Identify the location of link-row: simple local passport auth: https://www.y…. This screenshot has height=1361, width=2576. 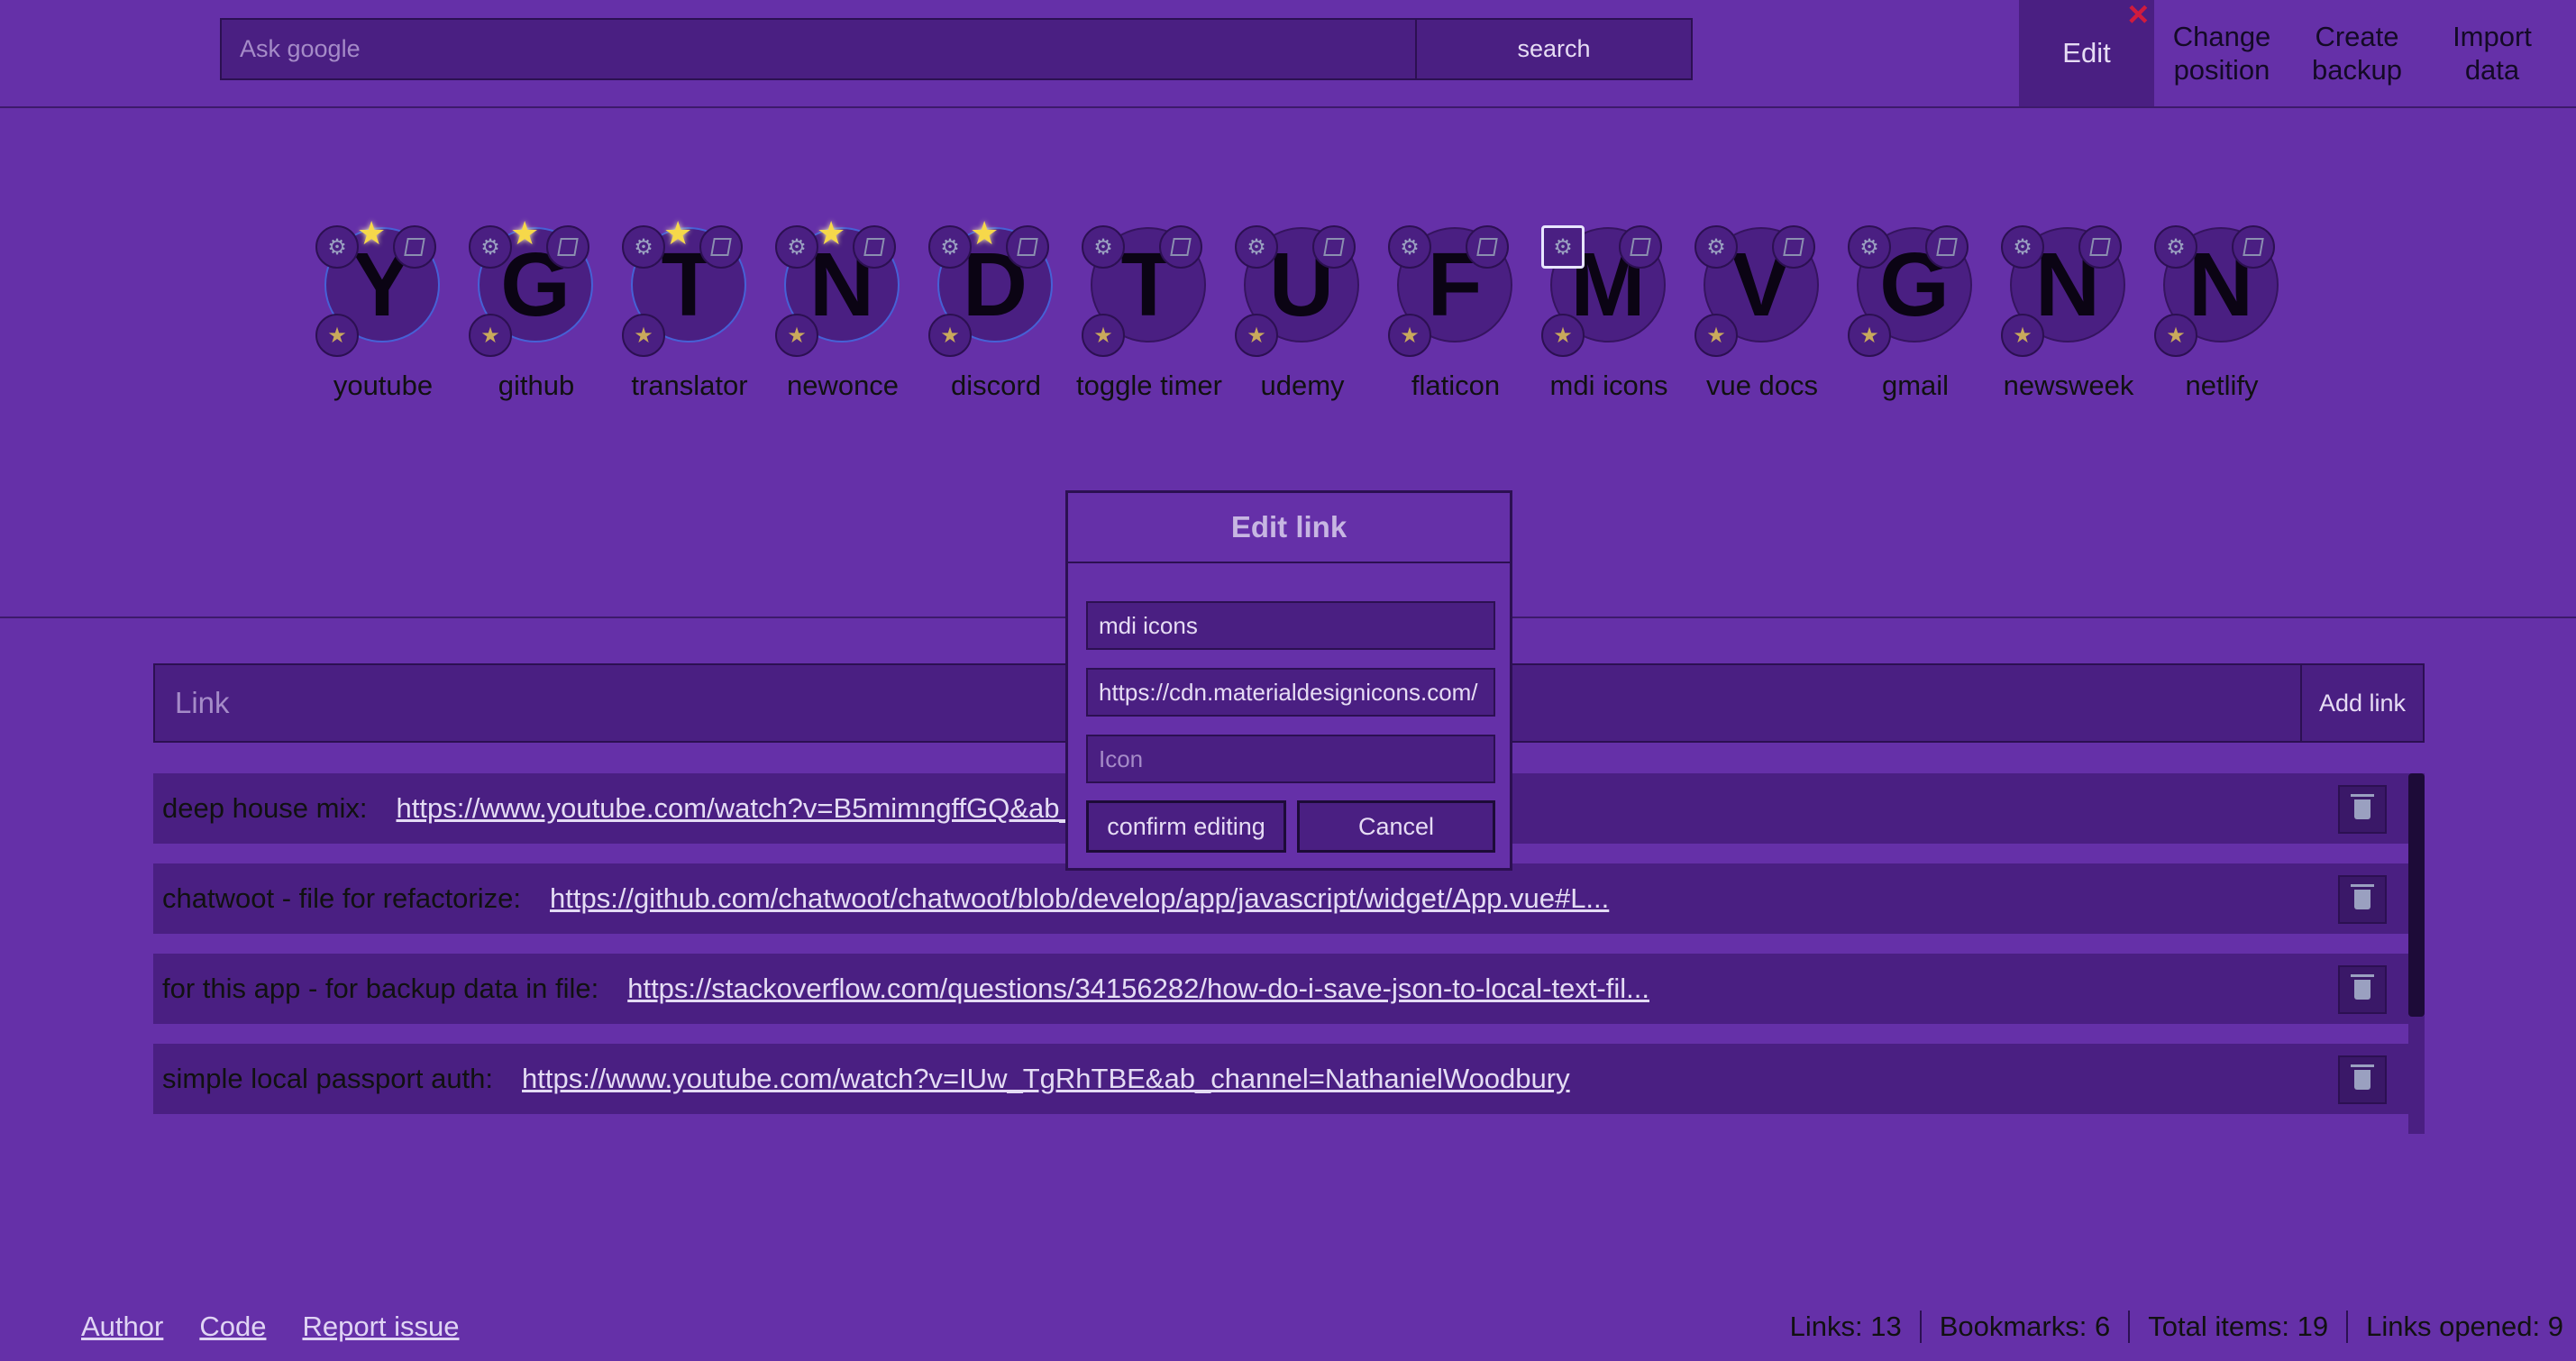
(1280, 1079).